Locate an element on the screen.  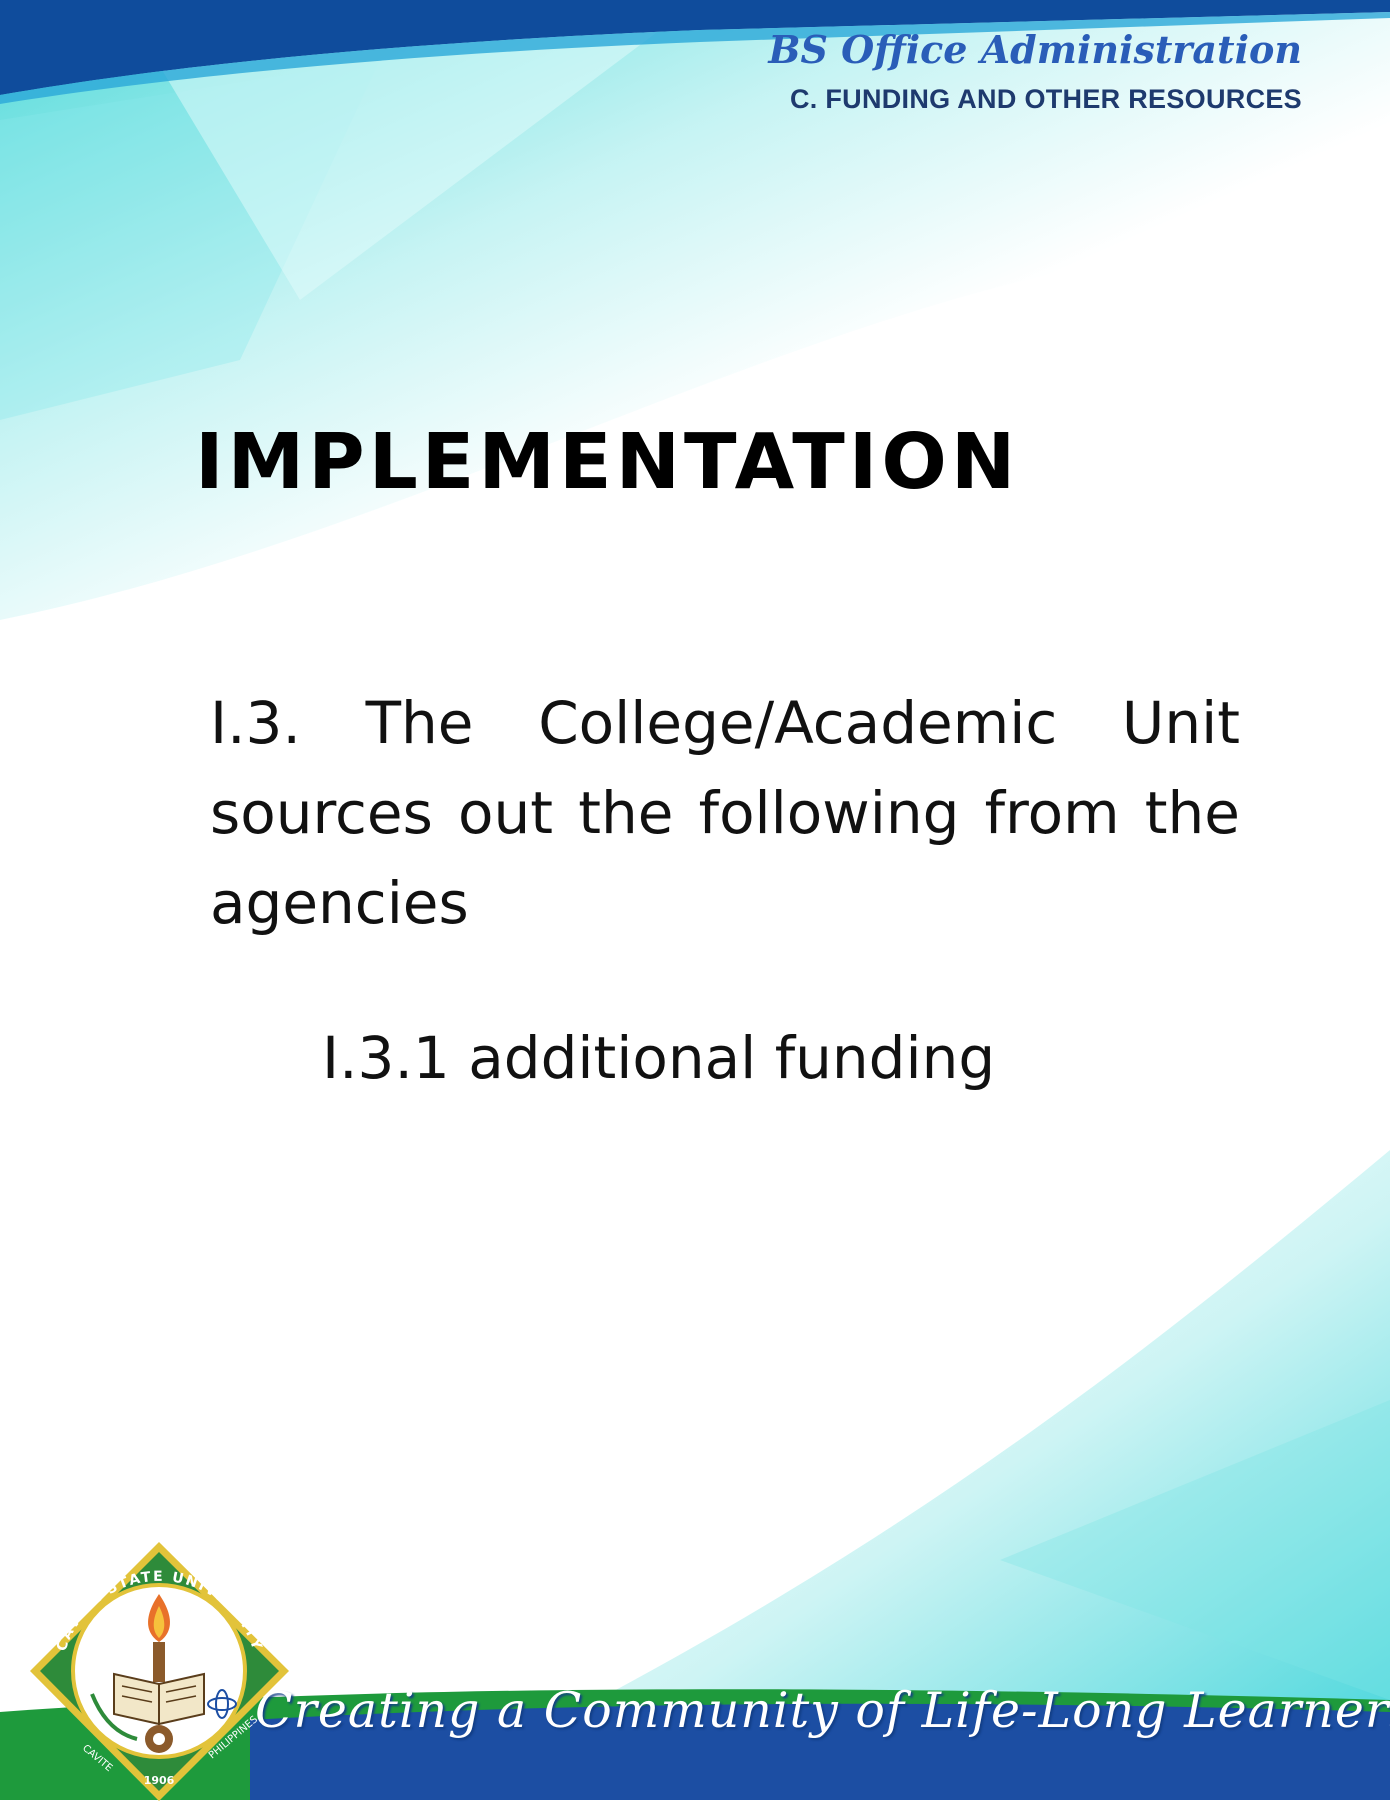
program-name: BS Office Administration is located at coordinates (1035, 49).